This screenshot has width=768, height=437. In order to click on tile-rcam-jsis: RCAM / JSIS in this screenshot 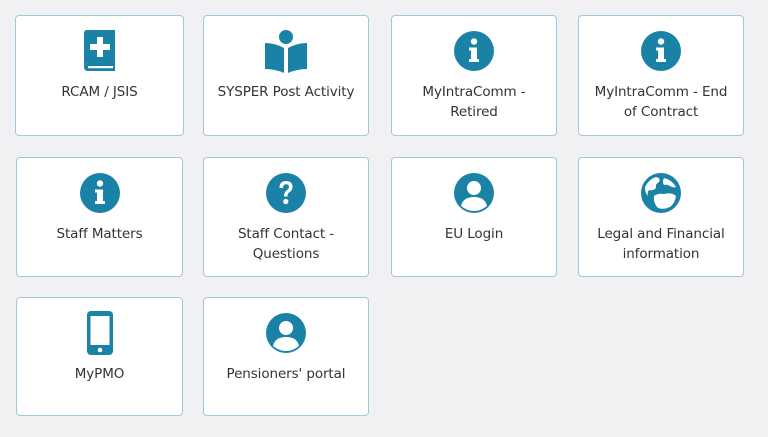, I will do `click(99, 75)`.